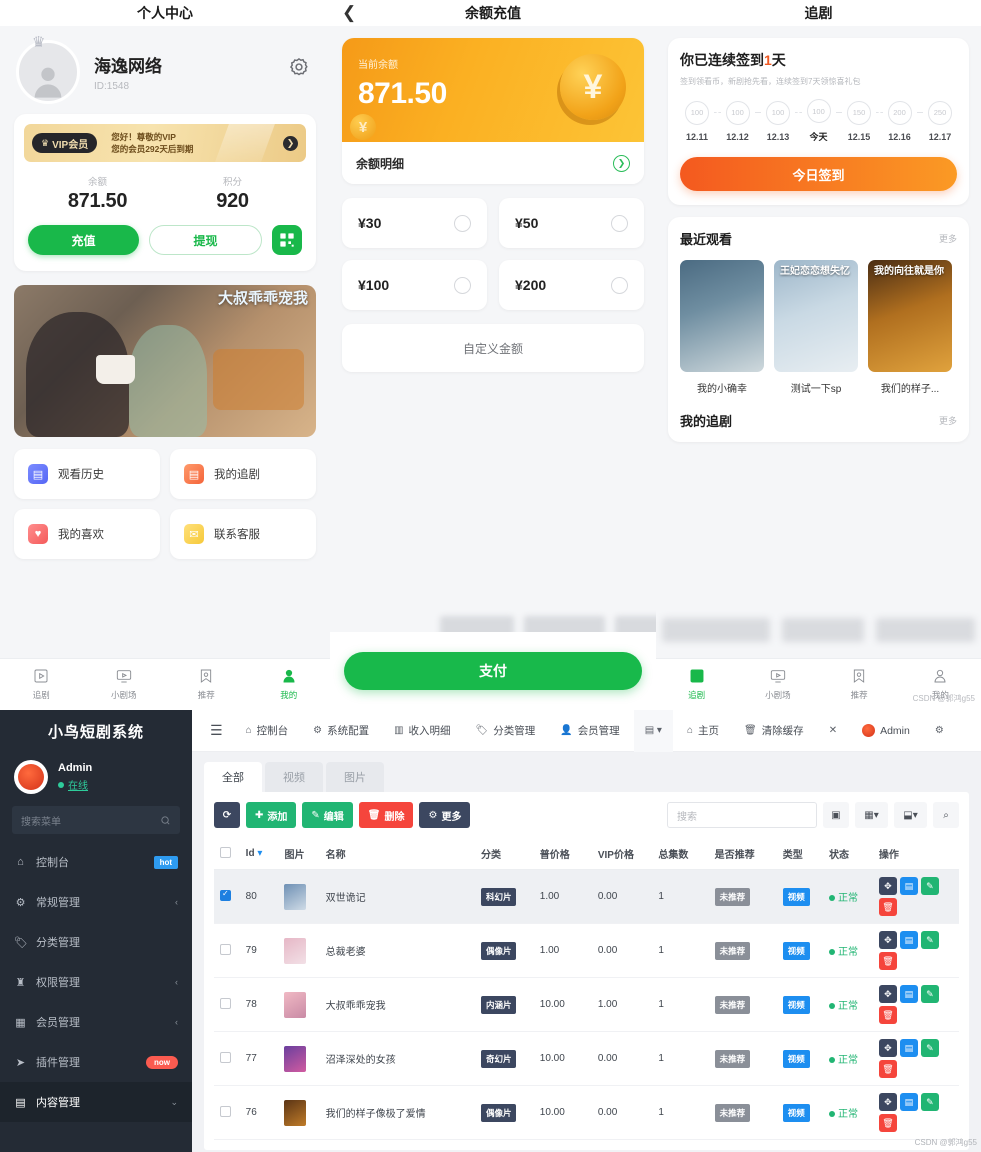 The width and height of the screenshot is (981, 1152). What do you see at coordinates (83, 240) in the screenshot?
I see `recharge-button: 充值` at bounding box center [83, 240].